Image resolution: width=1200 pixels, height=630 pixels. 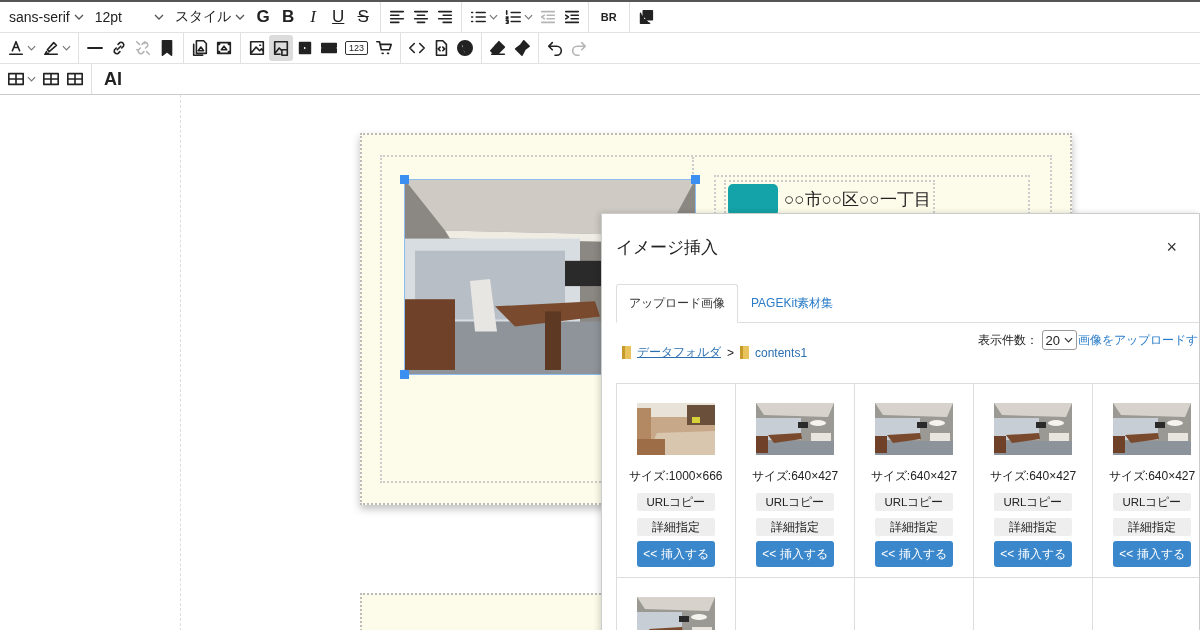 I want to click on toolbar-dropdown: sans-serif, so click(x=47, y=17).